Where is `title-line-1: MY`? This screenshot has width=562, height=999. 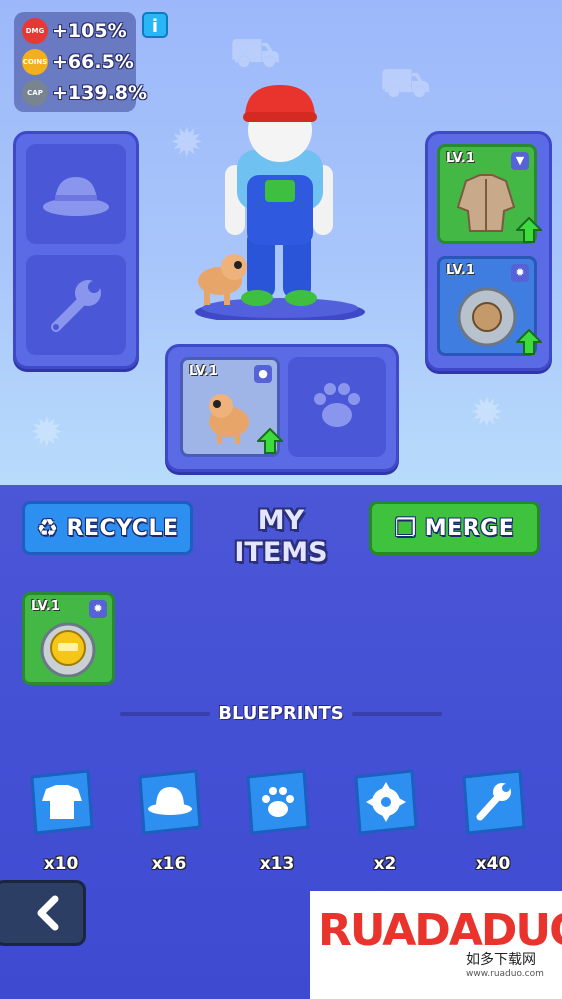 title-line-1: MY is located at coordinates (281, 520).